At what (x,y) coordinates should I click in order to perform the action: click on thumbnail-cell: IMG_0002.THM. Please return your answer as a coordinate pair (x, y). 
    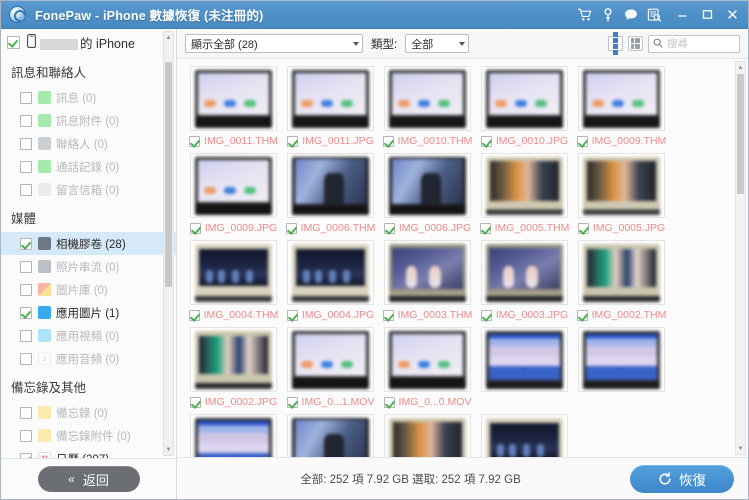
    Looking at the image, I should click on (621, 280).